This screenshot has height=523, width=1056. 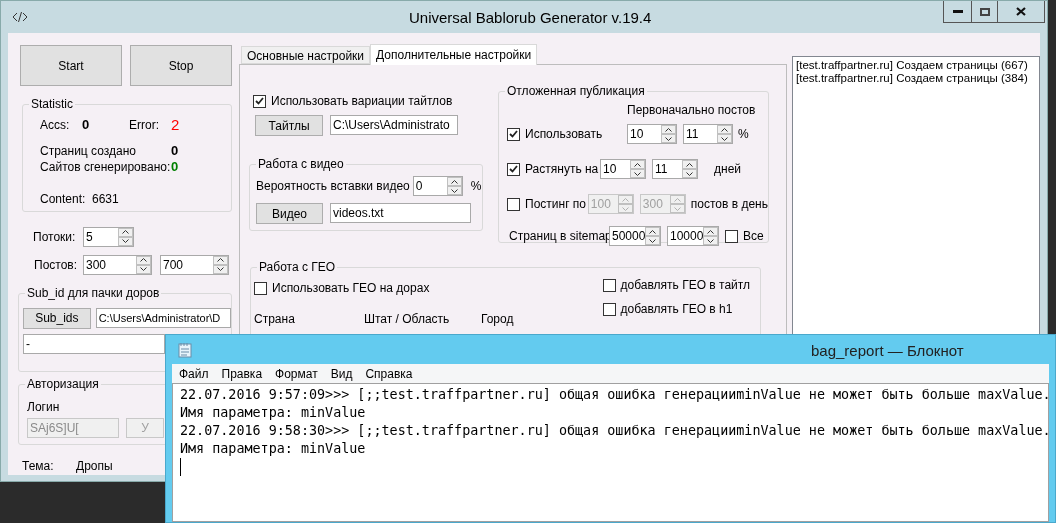 What do you see at coordinates (185, 349) in the screenshot?
I see `notepad-icon` at bounding box center [185, 349].